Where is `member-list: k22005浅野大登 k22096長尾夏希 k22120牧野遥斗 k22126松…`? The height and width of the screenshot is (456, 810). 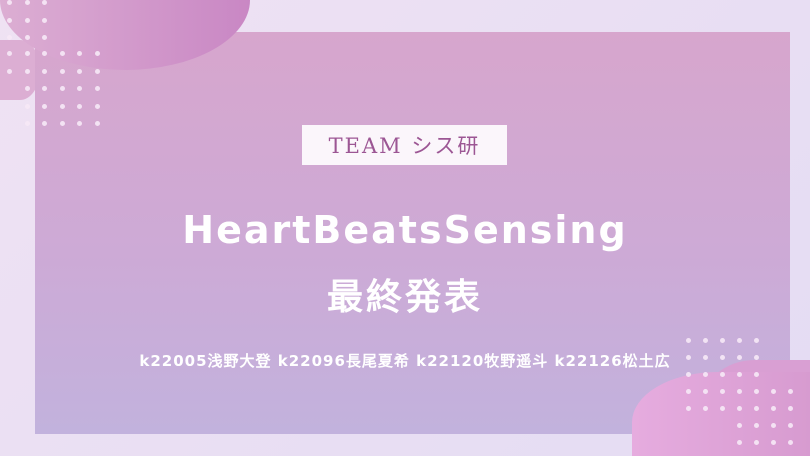 member-list: k22005浅野大登 k22096長尾夏希 k22120牧野遥斗 k22126松… is located at coordinates (405, 361).